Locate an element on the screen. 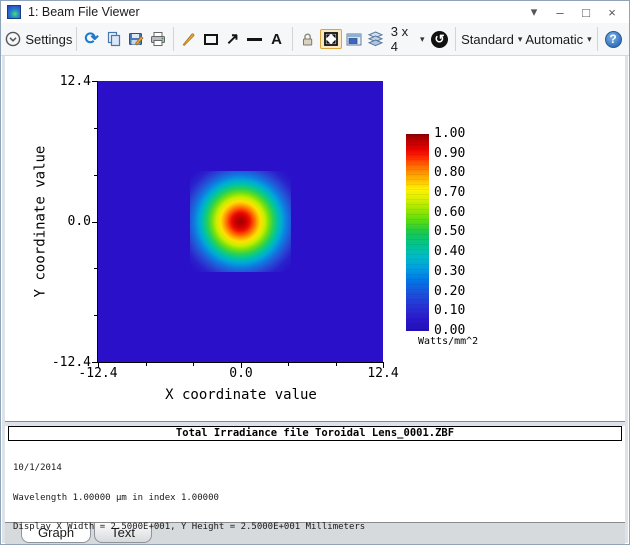 Image resolution: width=630 pixels, height=545 pixels. copy-icon is located at coordinates (114, 39).